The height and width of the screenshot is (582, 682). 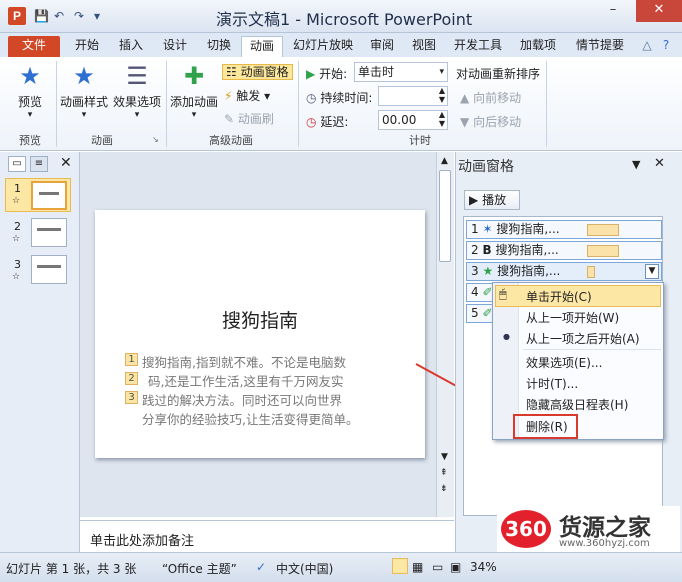 What do you see at coordinates (137, 91) in the screenshot?
I see `effect-options-button: ☰ 效果选项 ▾` at bounding box center [137, 91].